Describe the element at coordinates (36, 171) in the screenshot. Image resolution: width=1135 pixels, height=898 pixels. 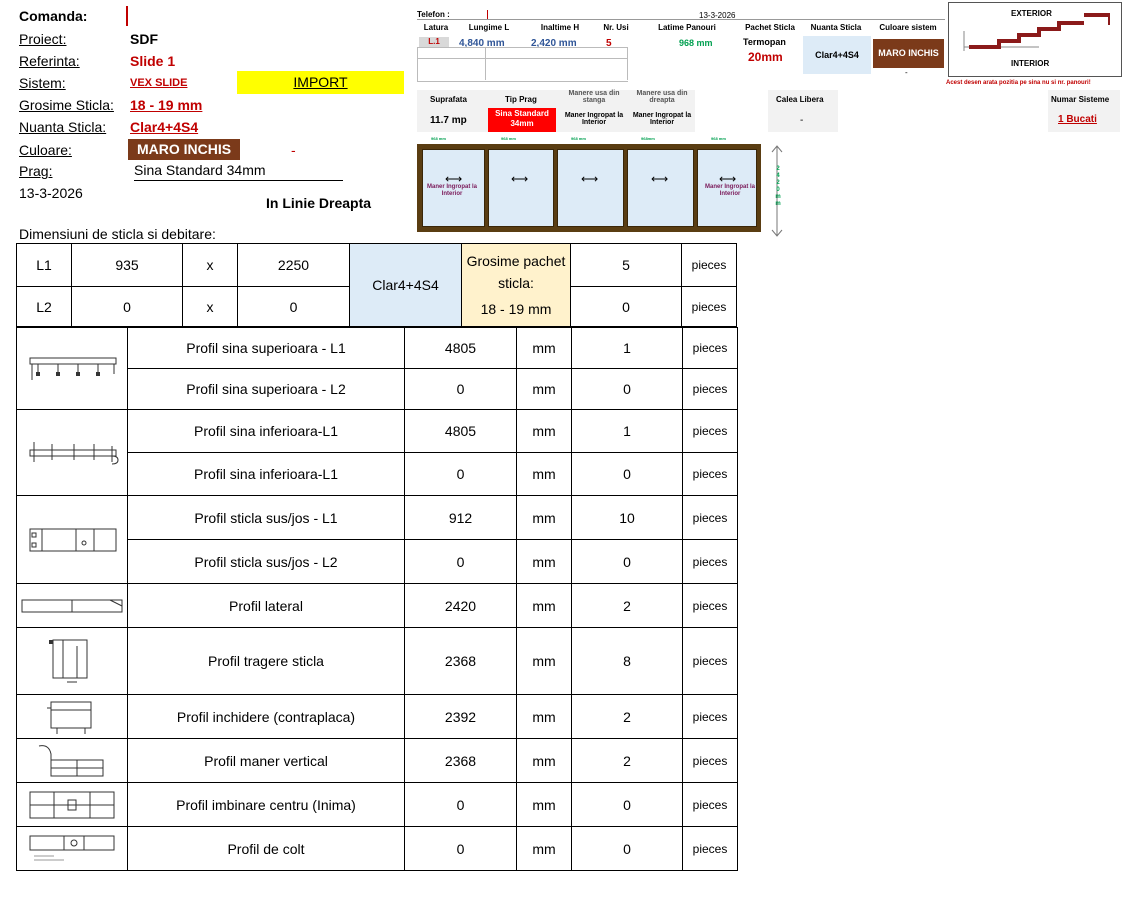
I see `prag-label: Prag:` at that location.